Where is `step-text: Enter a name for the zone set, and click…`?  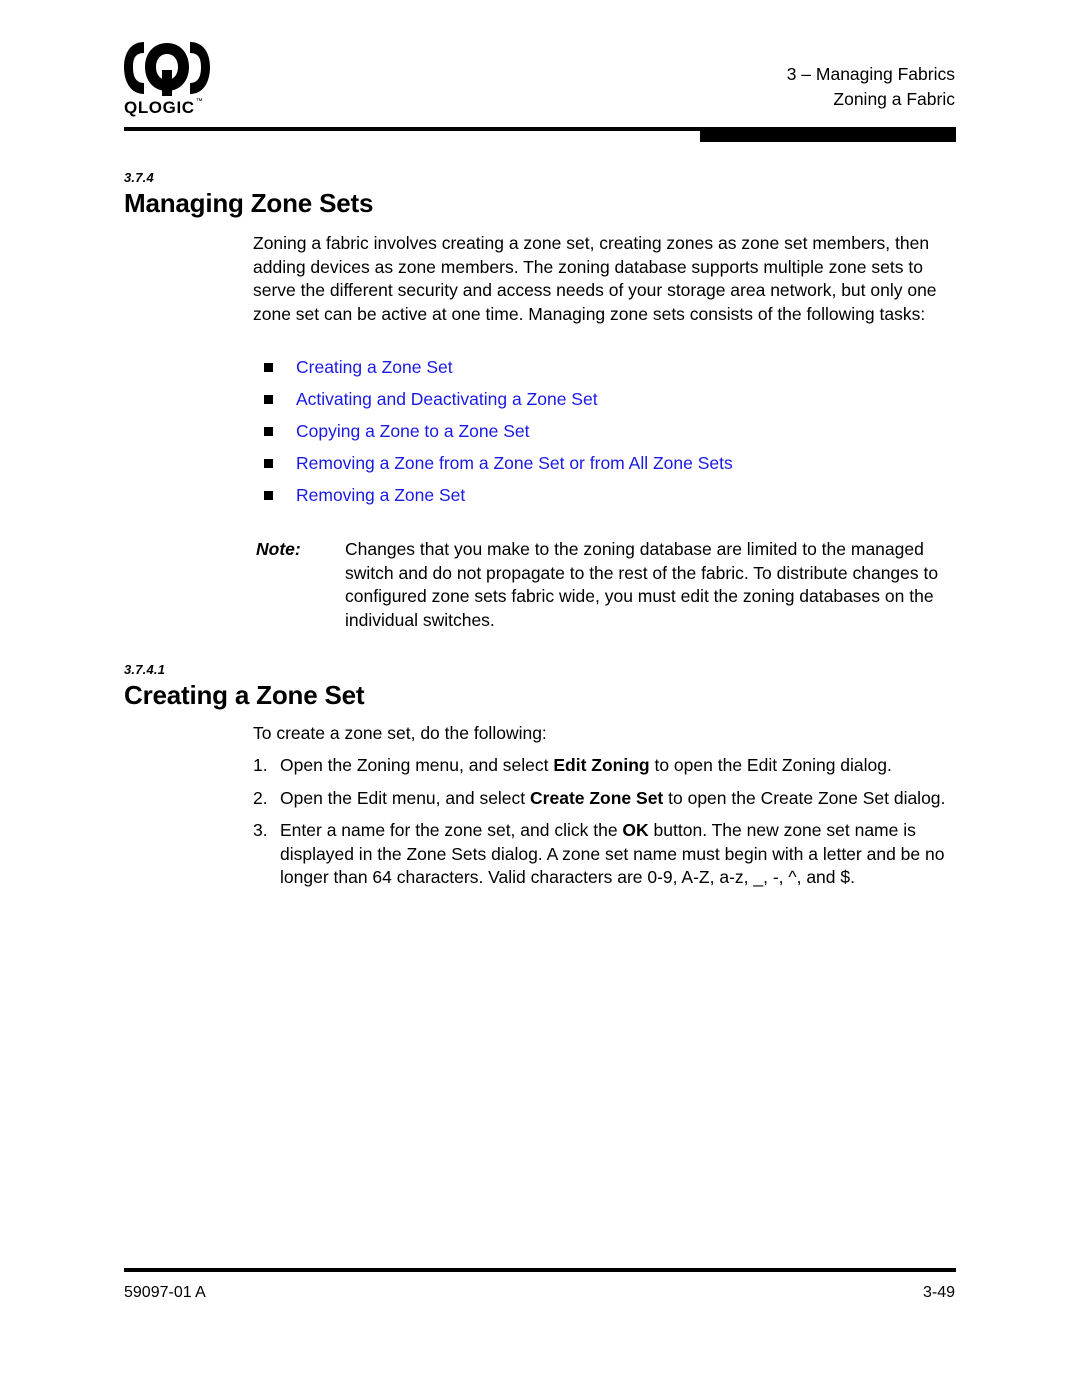
step-text: Enter a name for the zone set, and click… is located at coordinates (612, 854).